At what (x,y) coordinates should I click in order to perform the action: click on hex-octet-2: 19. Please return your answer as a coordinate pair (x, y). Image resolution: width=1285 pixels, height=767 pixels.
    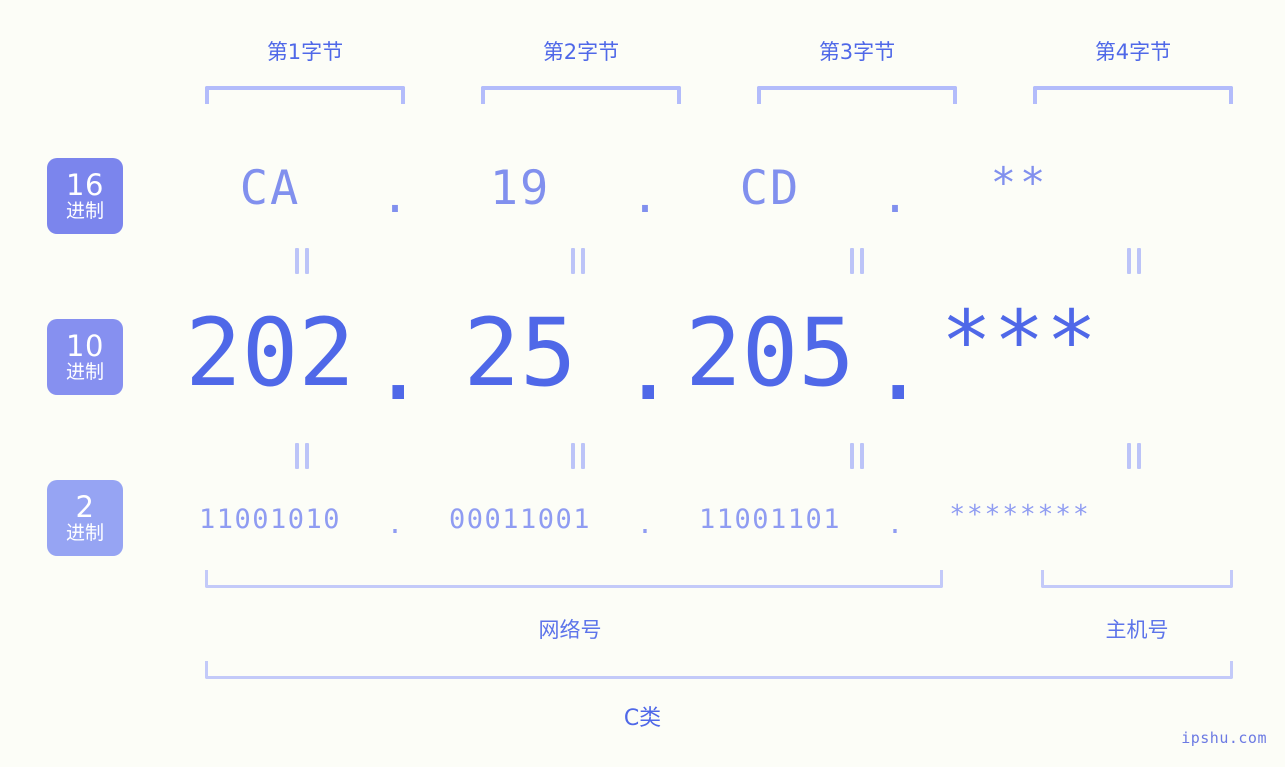
    Looking at the image, I should click on (520, 188).